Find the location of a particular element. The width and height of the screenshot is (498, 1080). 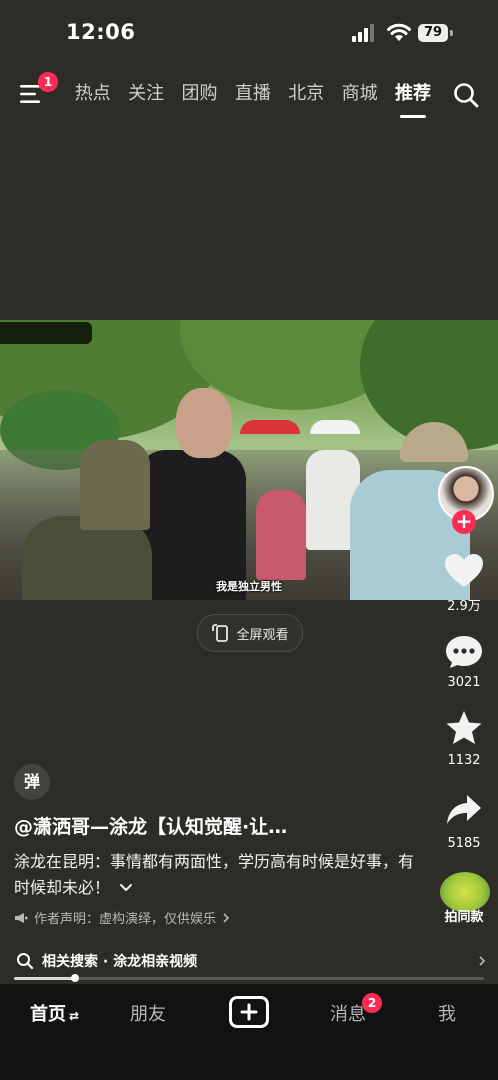

messages-badge: 2 is located at coordinates (372, 1003).